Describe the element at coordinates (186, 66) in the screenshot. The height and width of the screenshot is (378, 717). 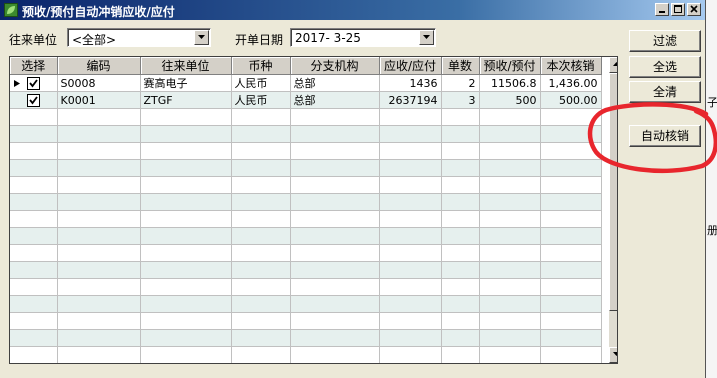
I see `column-header: 往来单位` at that location.